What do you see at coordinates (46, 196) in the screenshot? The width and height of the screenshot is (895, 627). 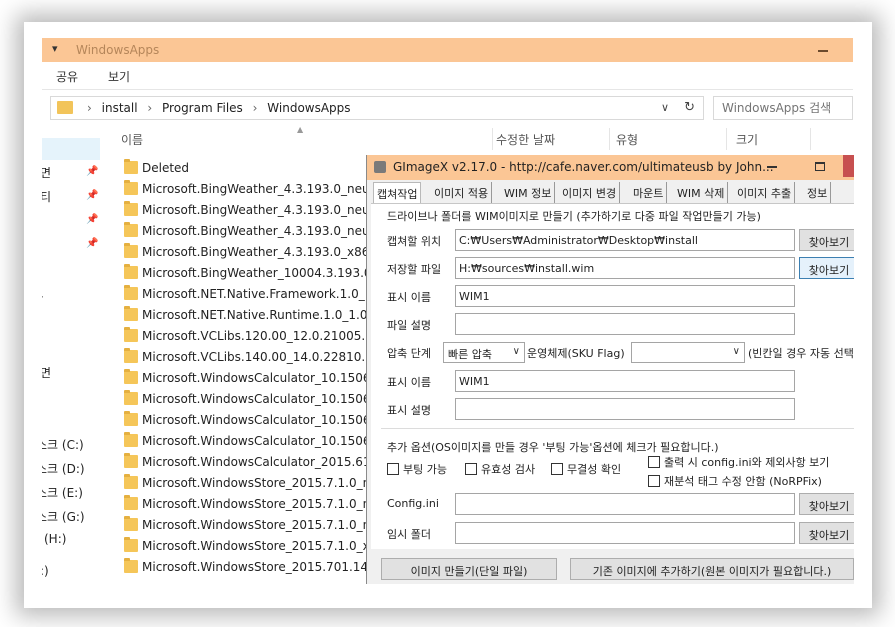 I see `nav-item: 티` at bounding box center [46, 196].